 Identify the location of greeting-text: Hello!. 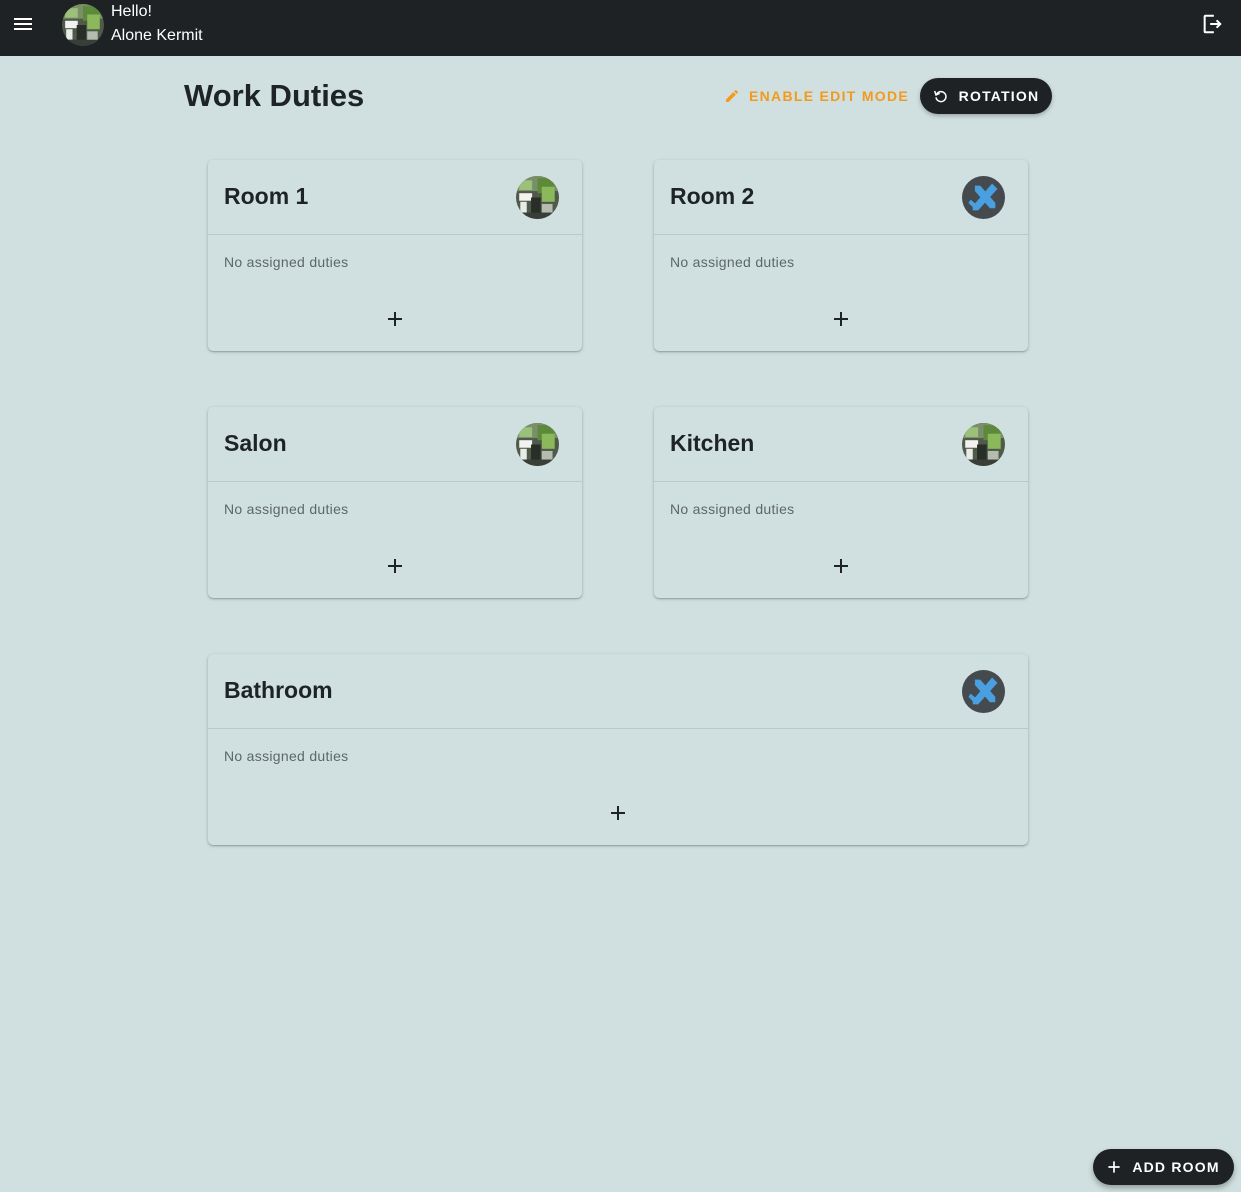
(131, 11).